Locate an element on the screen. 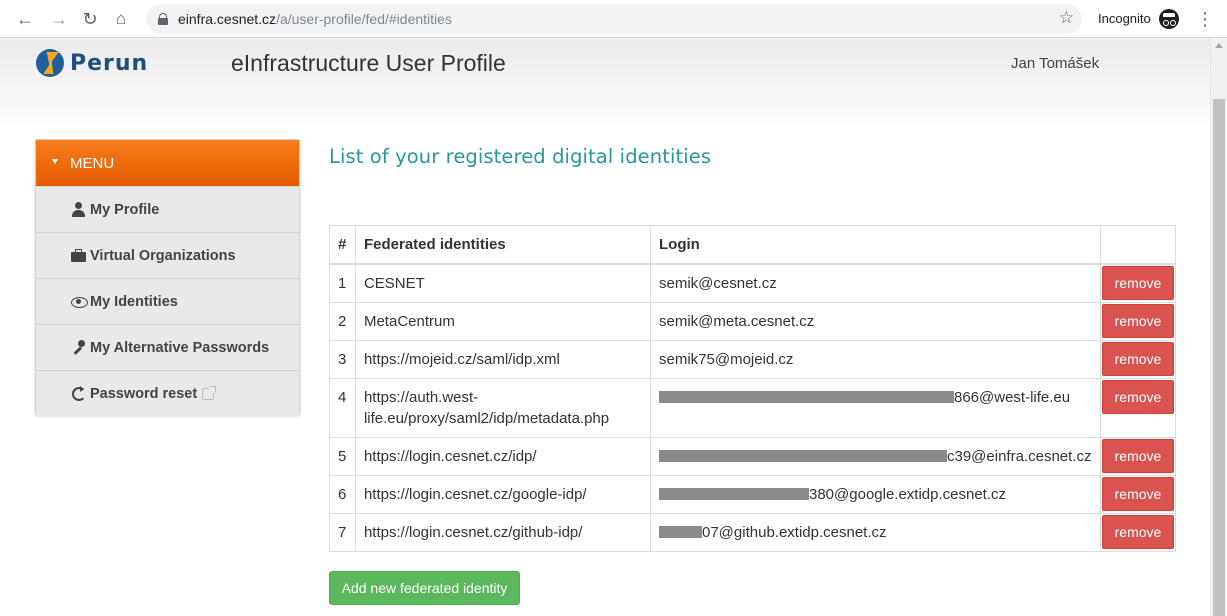  menu-label: MENU is located at coordinates (92, 163).